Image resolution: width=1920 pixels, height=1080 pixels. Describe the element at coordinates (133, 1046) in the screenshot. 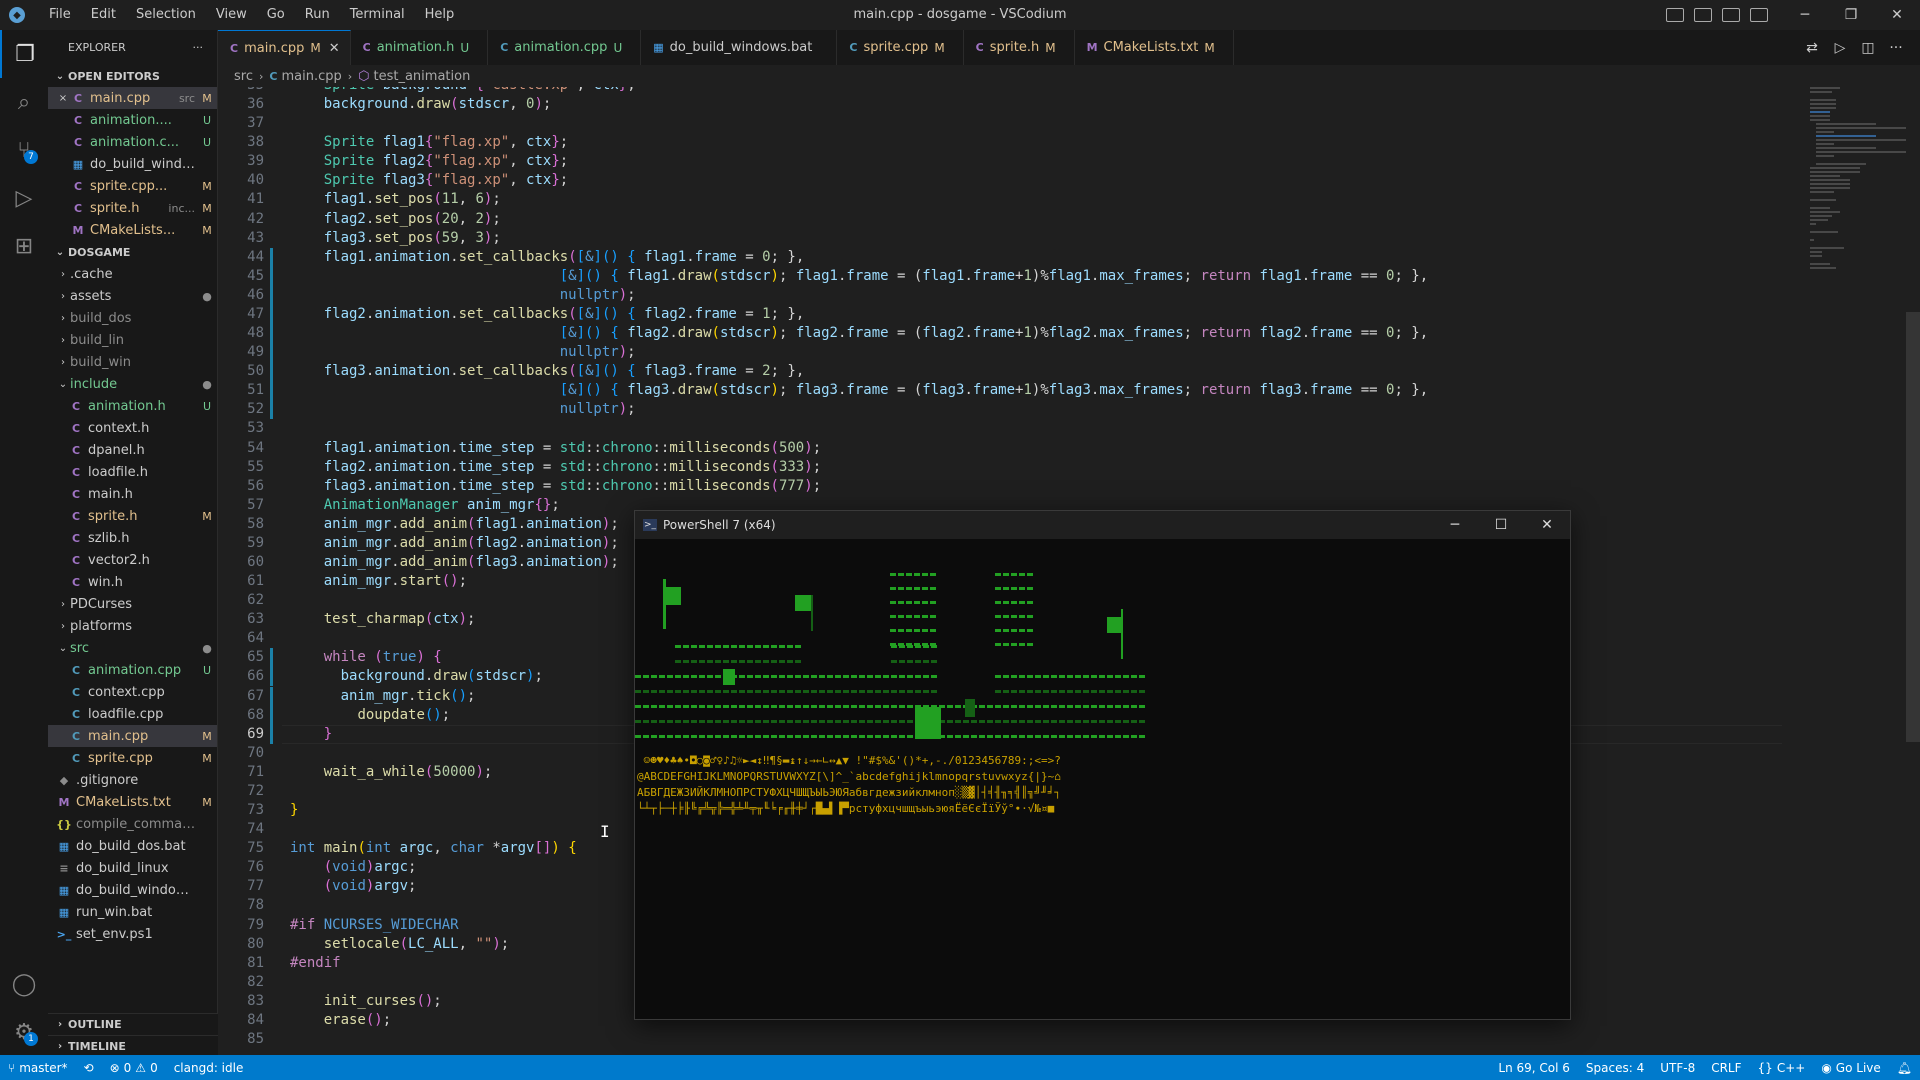

I see `timeline-section: › TIMELINE` at that location.